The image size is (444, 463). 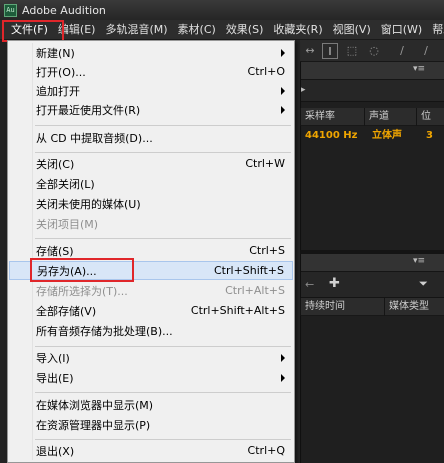 I want to click on menu-item-save: 存储(S) Ctrl+S, so click(x=151, y=250).